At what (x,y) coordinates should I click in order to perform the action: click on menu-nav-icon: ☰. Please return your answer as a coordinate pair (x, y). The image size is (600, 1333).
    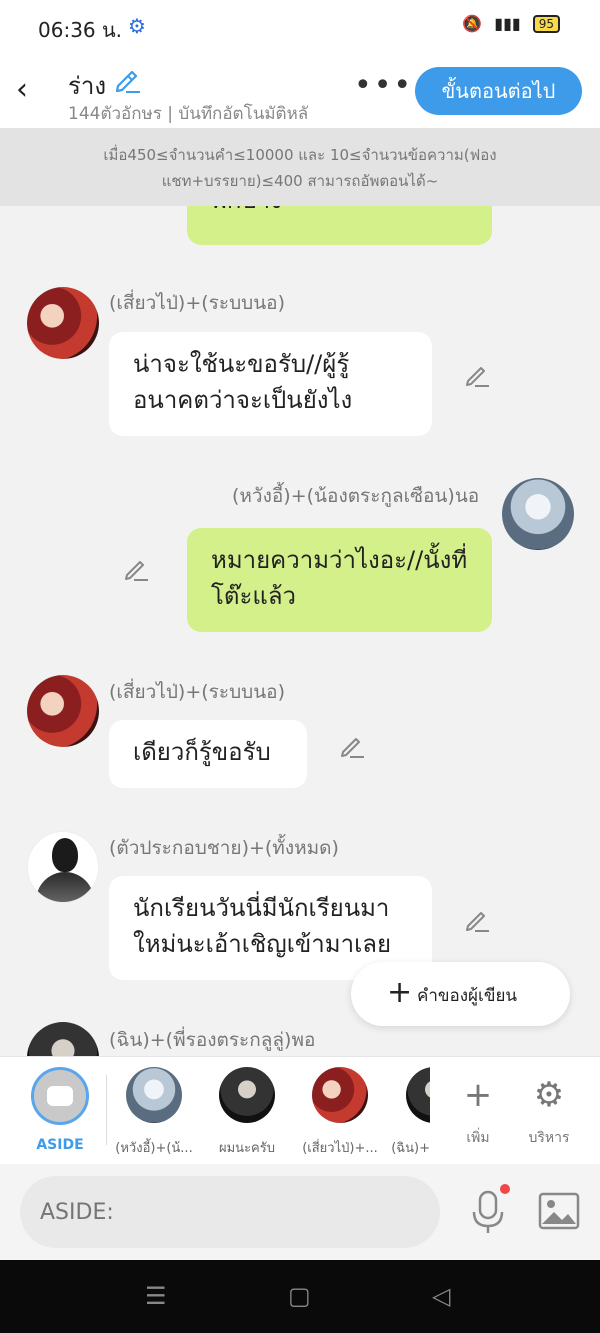
    Looking at the image, I should click on (156, 1296).